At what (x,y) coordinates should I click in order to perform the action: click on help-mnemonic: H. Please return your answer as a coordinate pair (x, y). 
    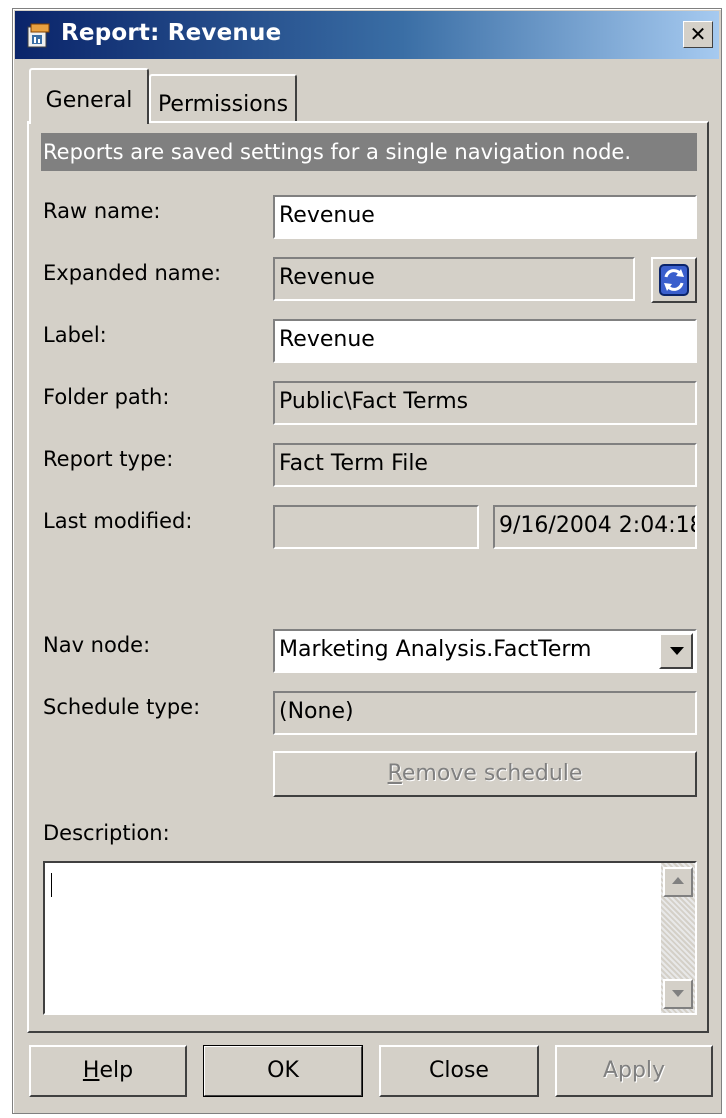
    Looking at the image, I should click on (91, 1070).